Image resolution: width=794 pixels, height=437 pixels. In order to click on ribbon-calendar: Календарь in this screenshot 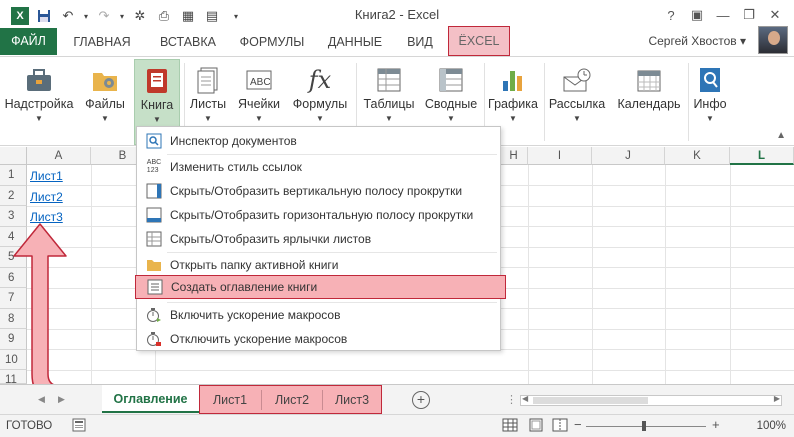, I will do `click(649, 102)`.